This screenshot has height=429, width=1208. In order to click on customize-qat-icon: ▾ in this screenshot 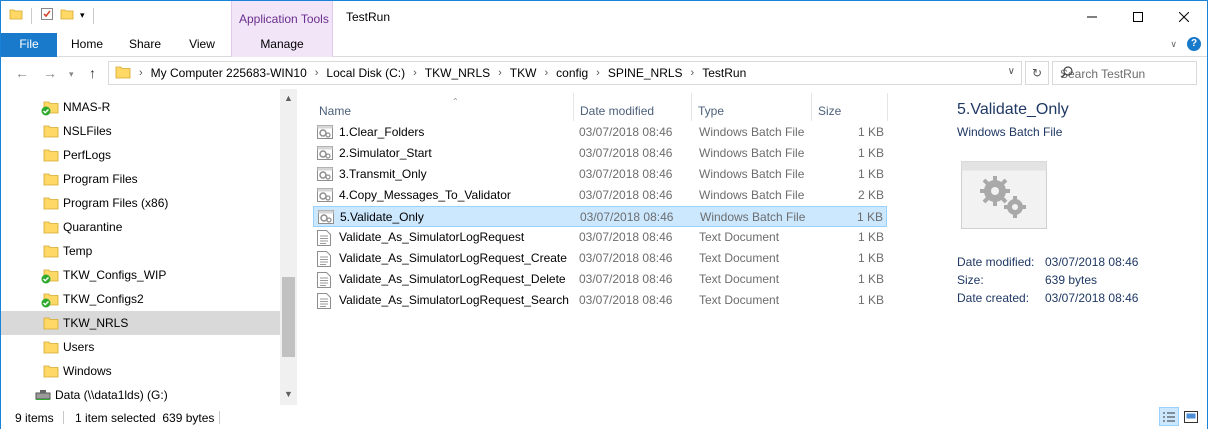, I will do `click(82, 15)`.